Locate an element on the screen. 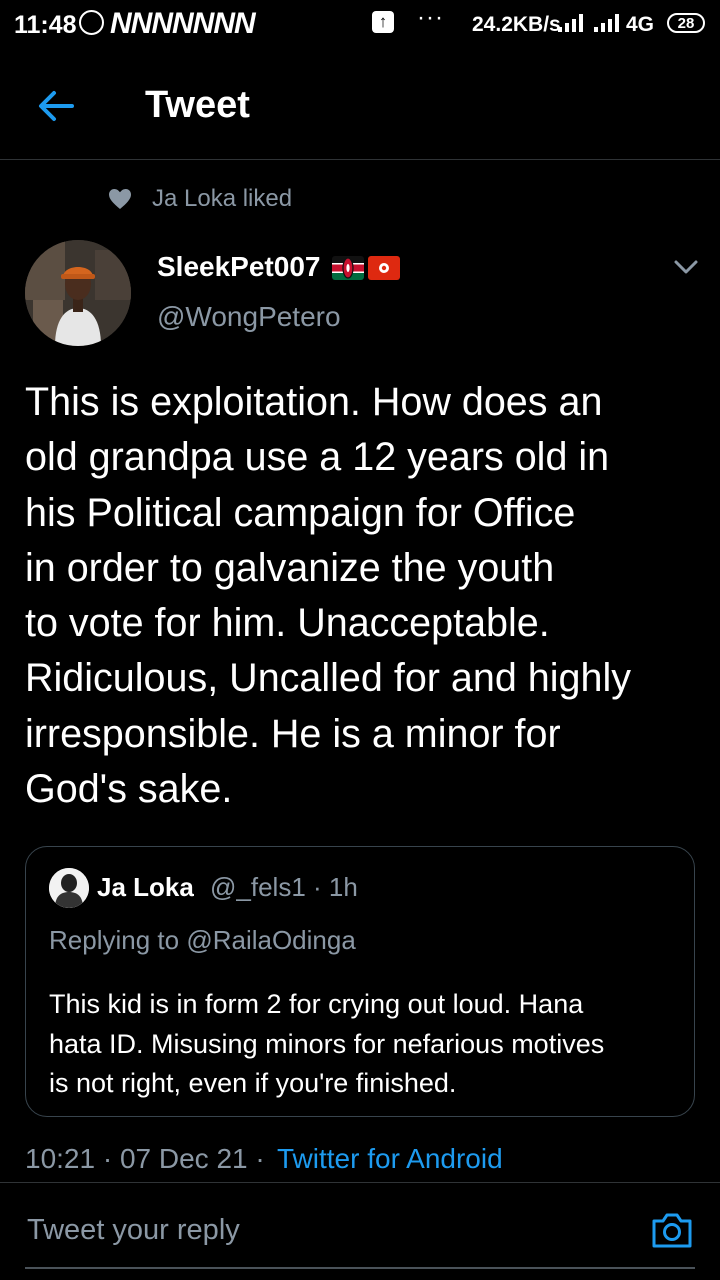  quoted-author-handle-time: @_fels1 · 1h is located at coordinates (284, 887).